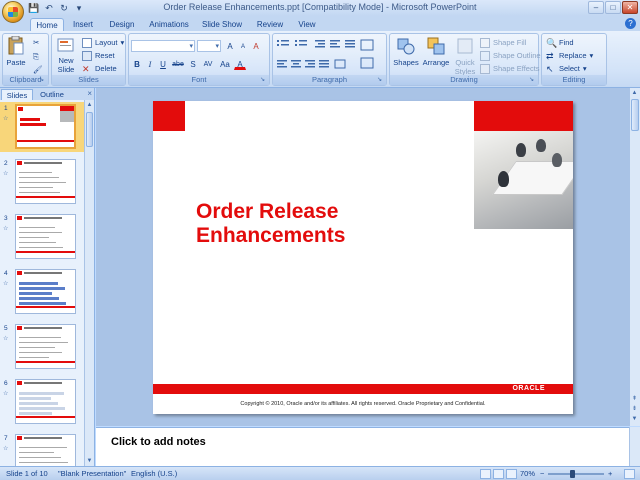 The width and height of the screenshot is (640, 480). Describe the element at coordinates (270, 24) in the screenshot. I see `tab-review: Review` at that location.